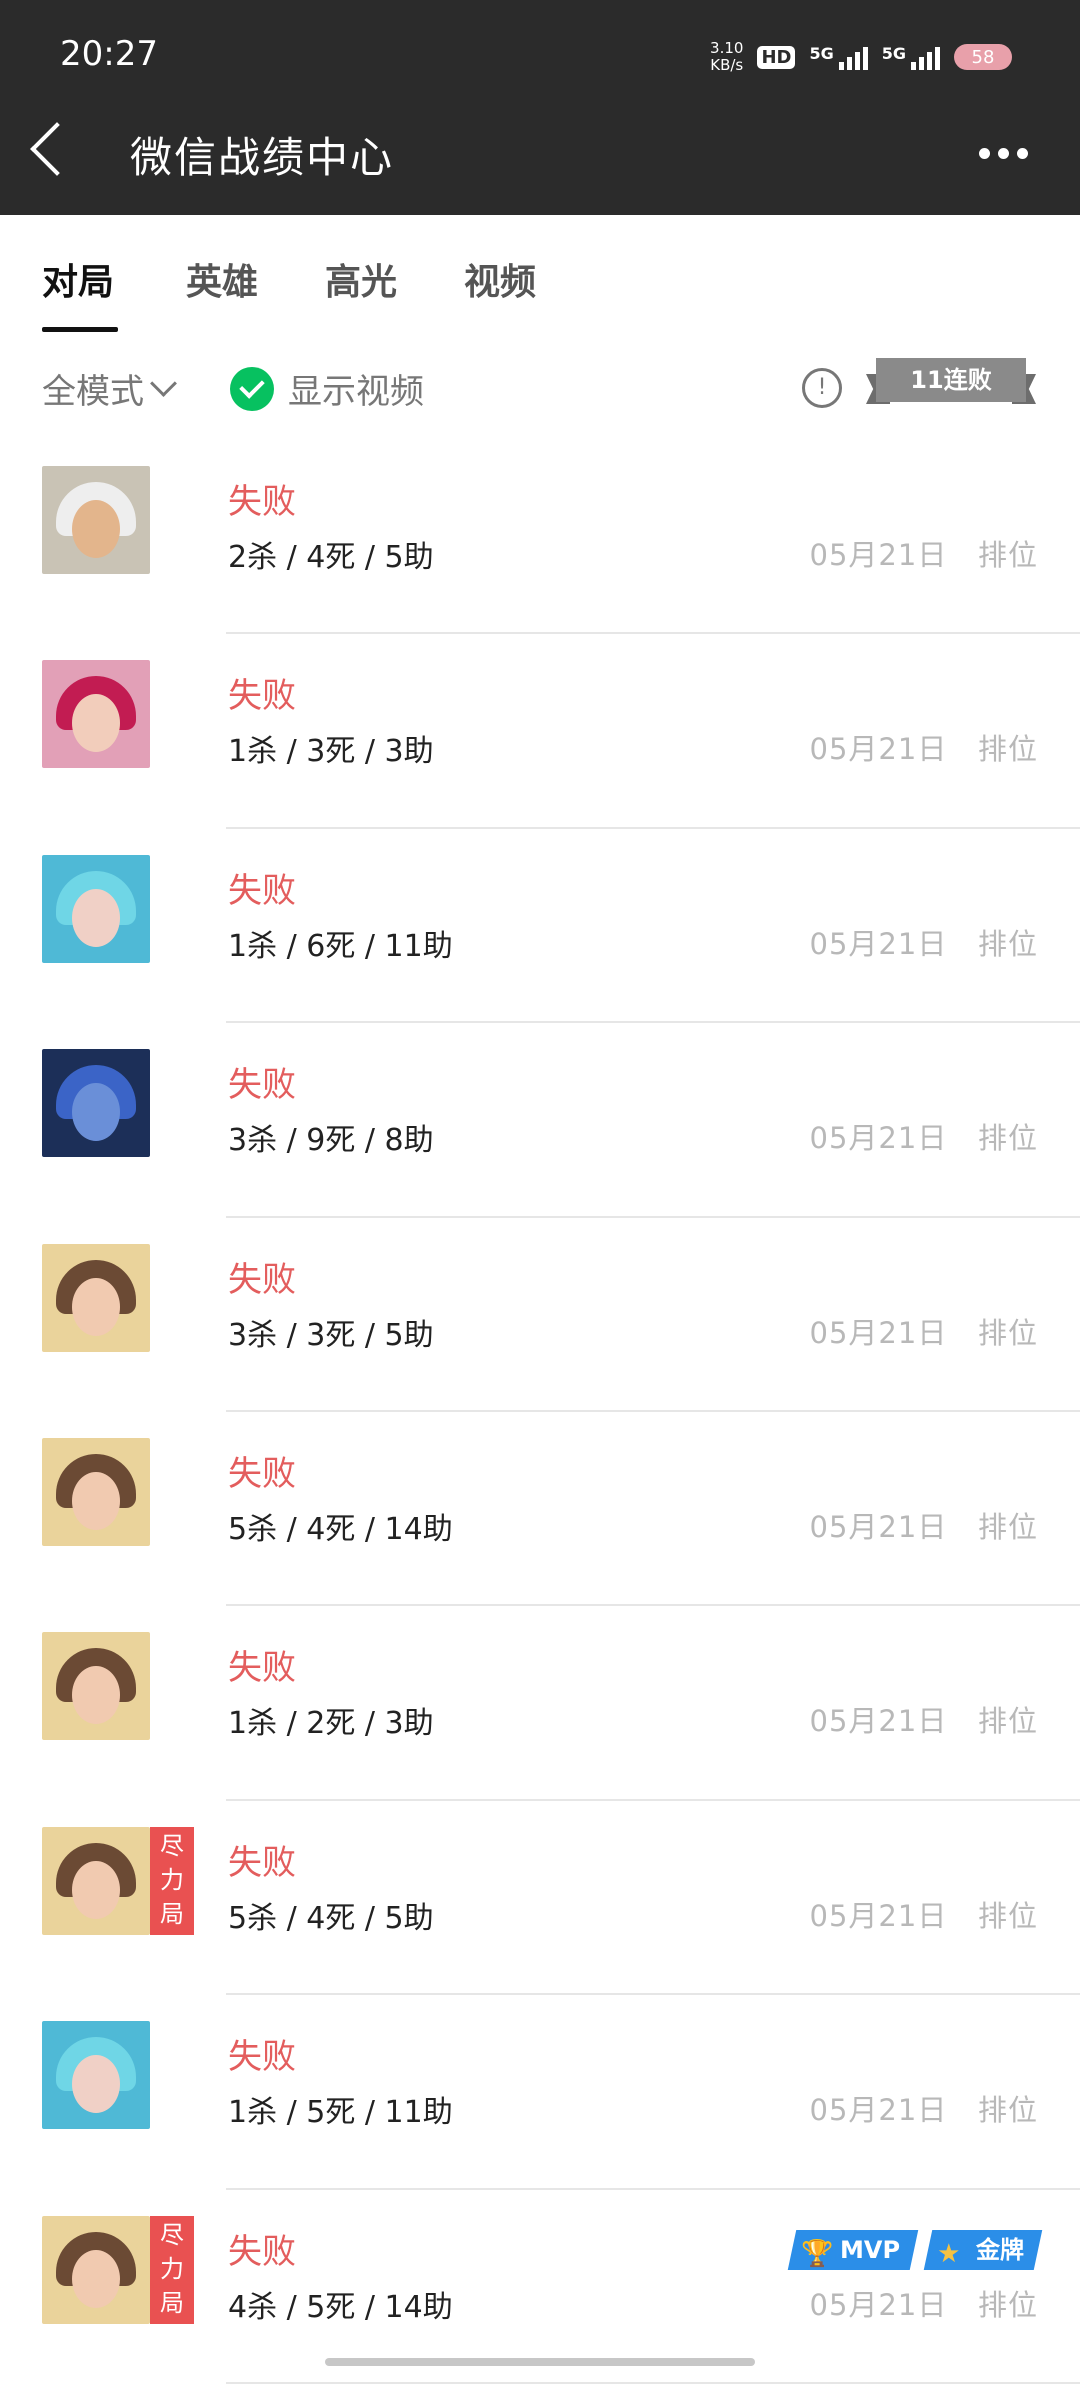 This screenshot has width=1080, height=2384. Describe the element at coordinates (838, 57) in the screenshot. I see `signal-icon: 5G` at that location.